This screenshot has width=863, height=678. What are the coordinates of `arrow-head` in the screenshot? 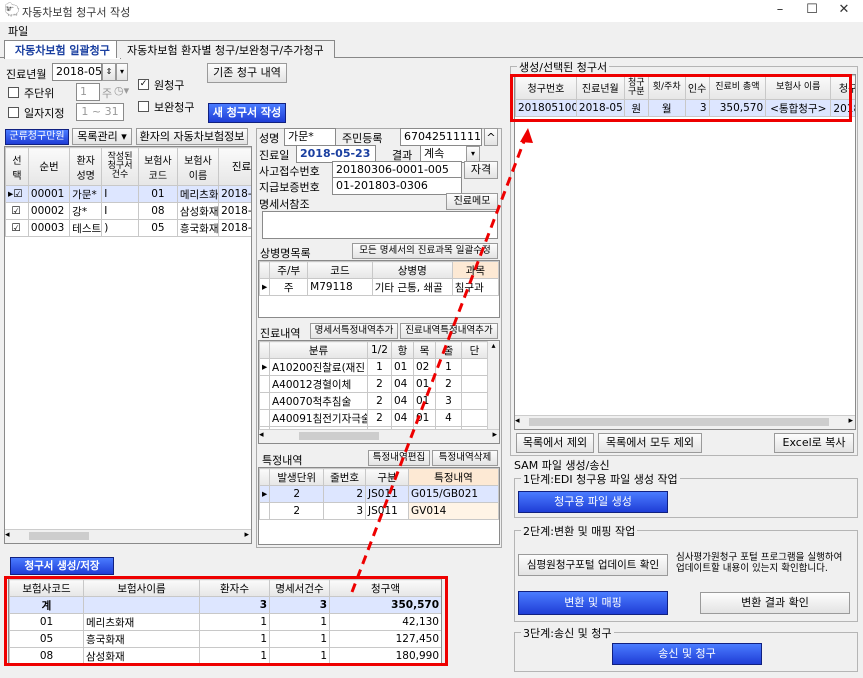 It's located at (526, 135).